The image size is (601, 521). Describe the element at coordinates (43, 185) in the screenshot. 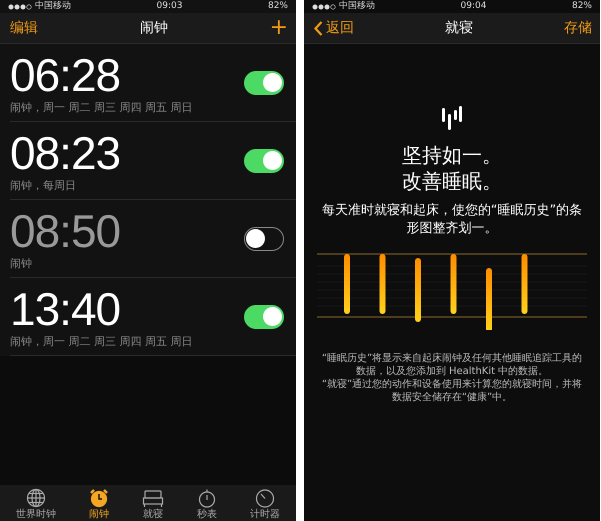

I see `alarm-label: 闹钟，每周日` at that location.